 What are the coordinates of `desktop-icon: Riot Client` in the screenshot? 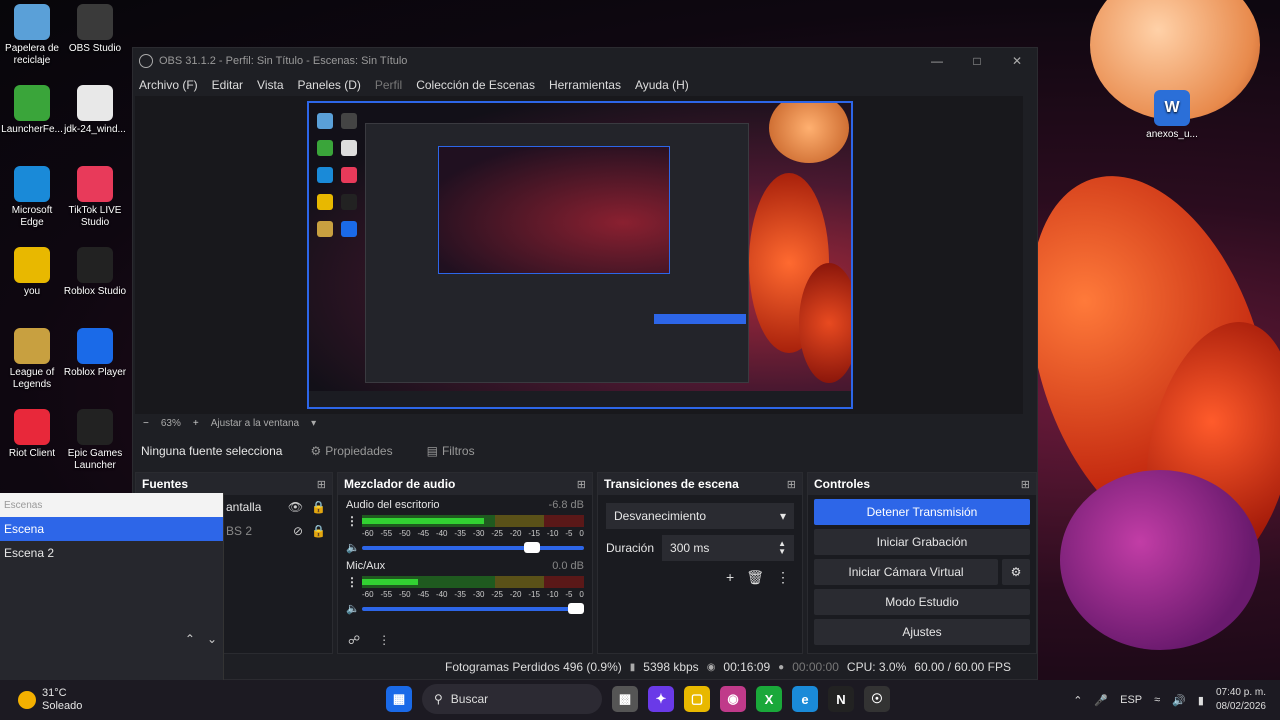 It's located at (32, 434).